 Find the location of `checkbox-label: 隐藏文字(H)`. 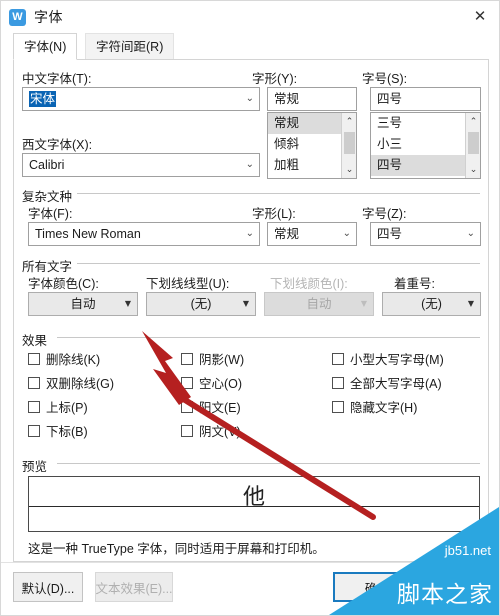

checkbox-label: 隐藏文字(H) is located at coordinates (384, 408).